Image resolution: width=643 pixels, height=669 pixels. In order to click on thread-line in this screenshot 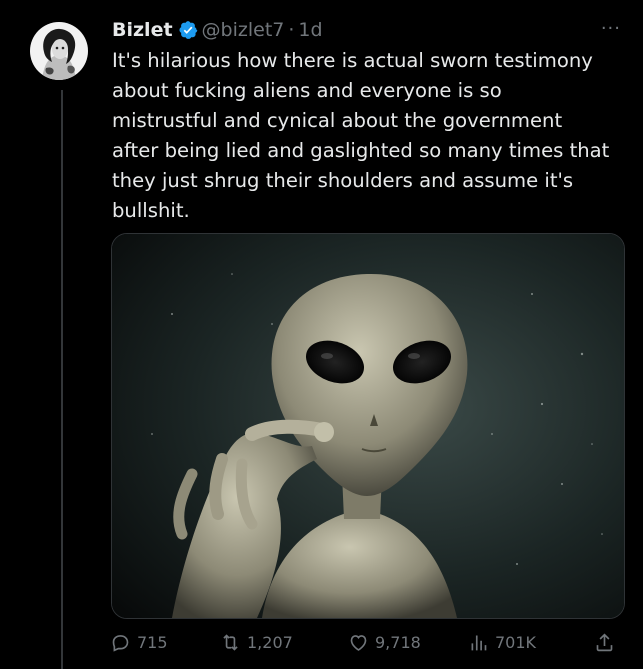, I will do `click(62, 379)`.